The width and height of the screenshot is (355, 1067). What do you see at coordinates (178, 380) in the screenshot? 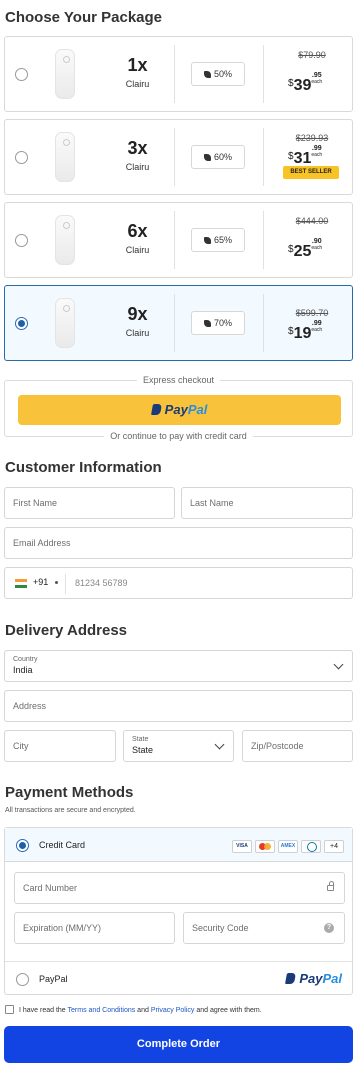
I see `express-checkout-label: Express checkout` at bounding box center [178, 380].